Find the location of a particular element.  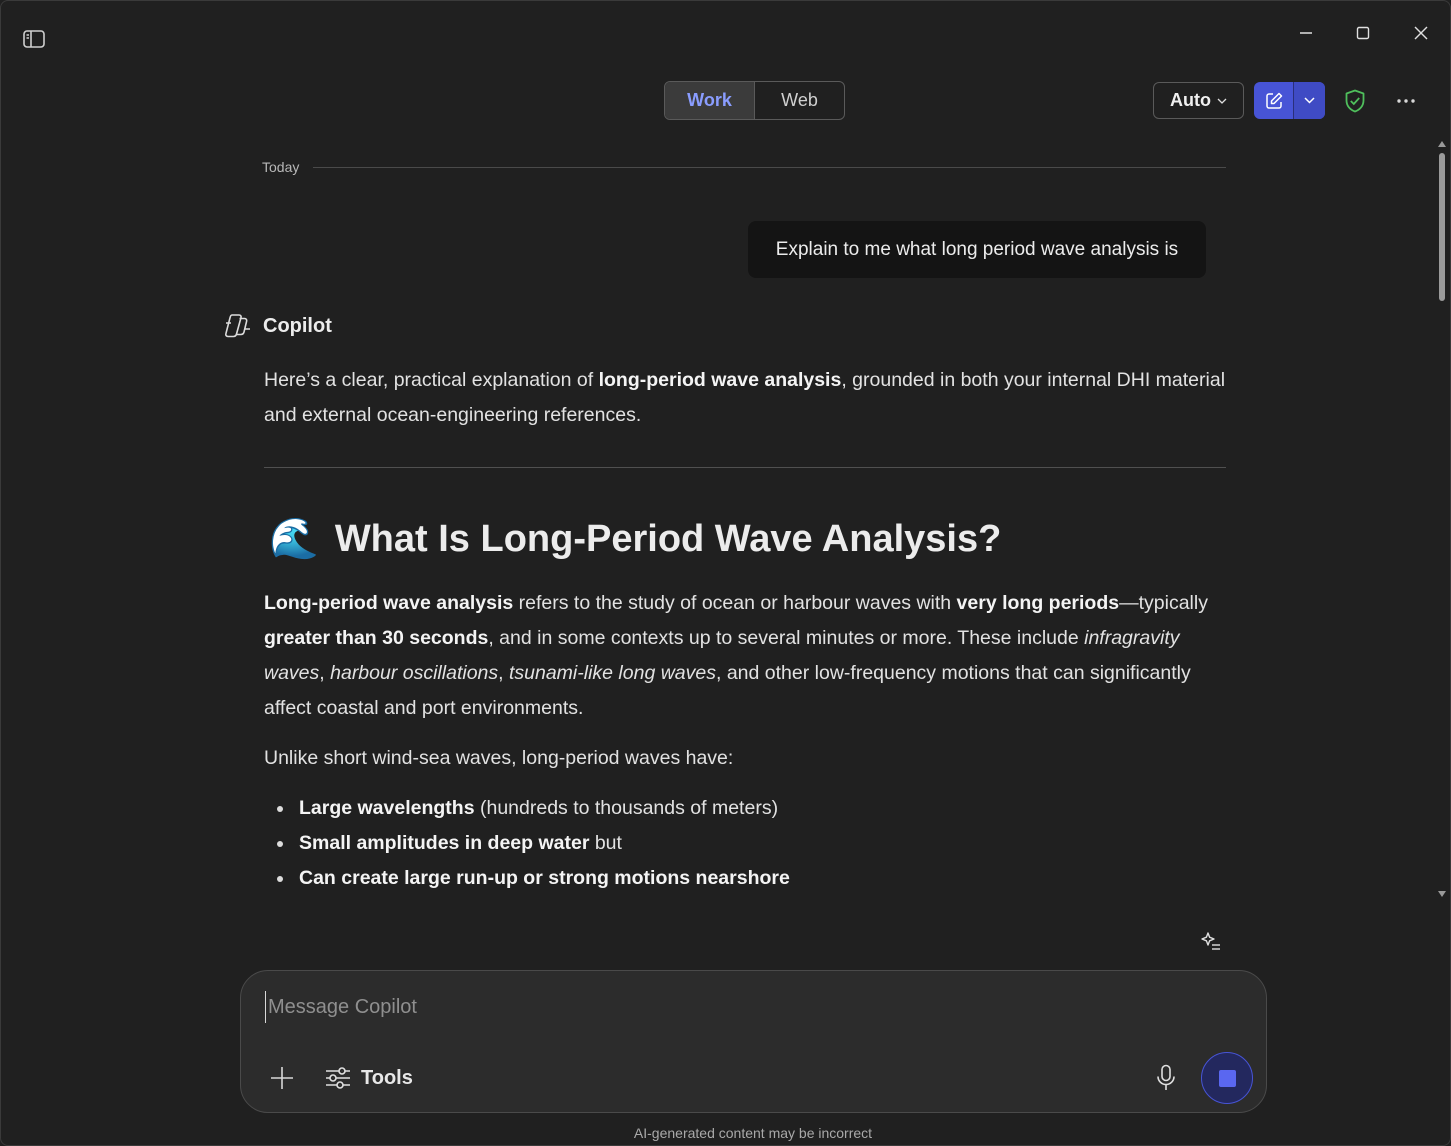

work-web-toggle: Work Web is located at coordinates (754, 100).